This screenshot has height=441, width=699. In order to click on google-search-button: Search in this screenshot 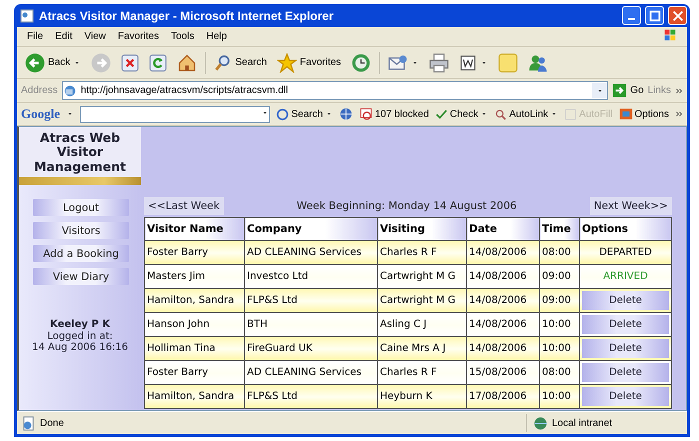, I will do `click(304, 114)`.